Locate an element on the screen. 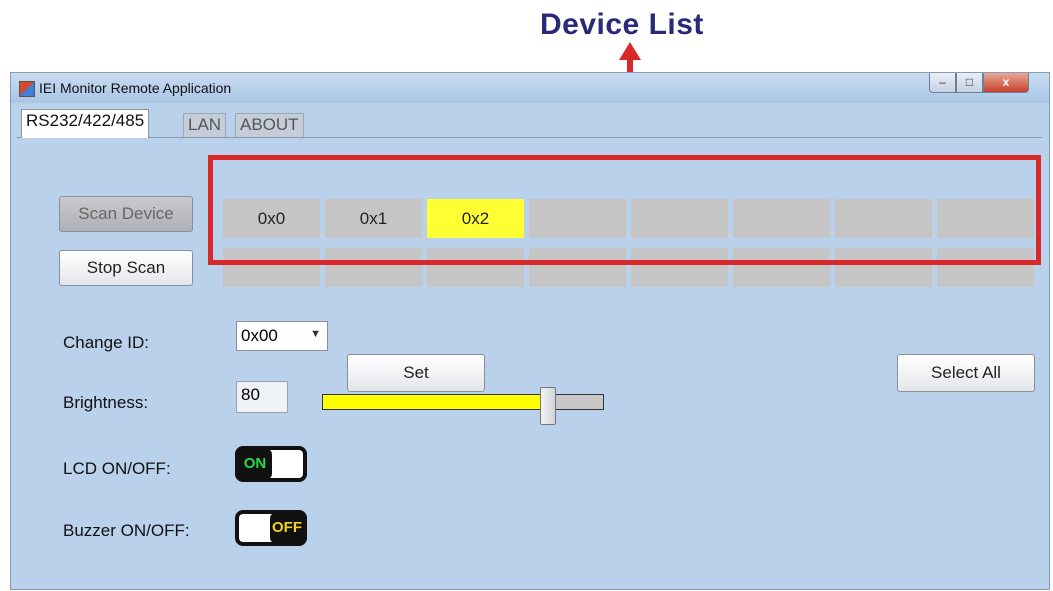 The width and height of the screenshot is (1053, 591). chevron-down-icon: ▼ is located at coordinates (315, 334).